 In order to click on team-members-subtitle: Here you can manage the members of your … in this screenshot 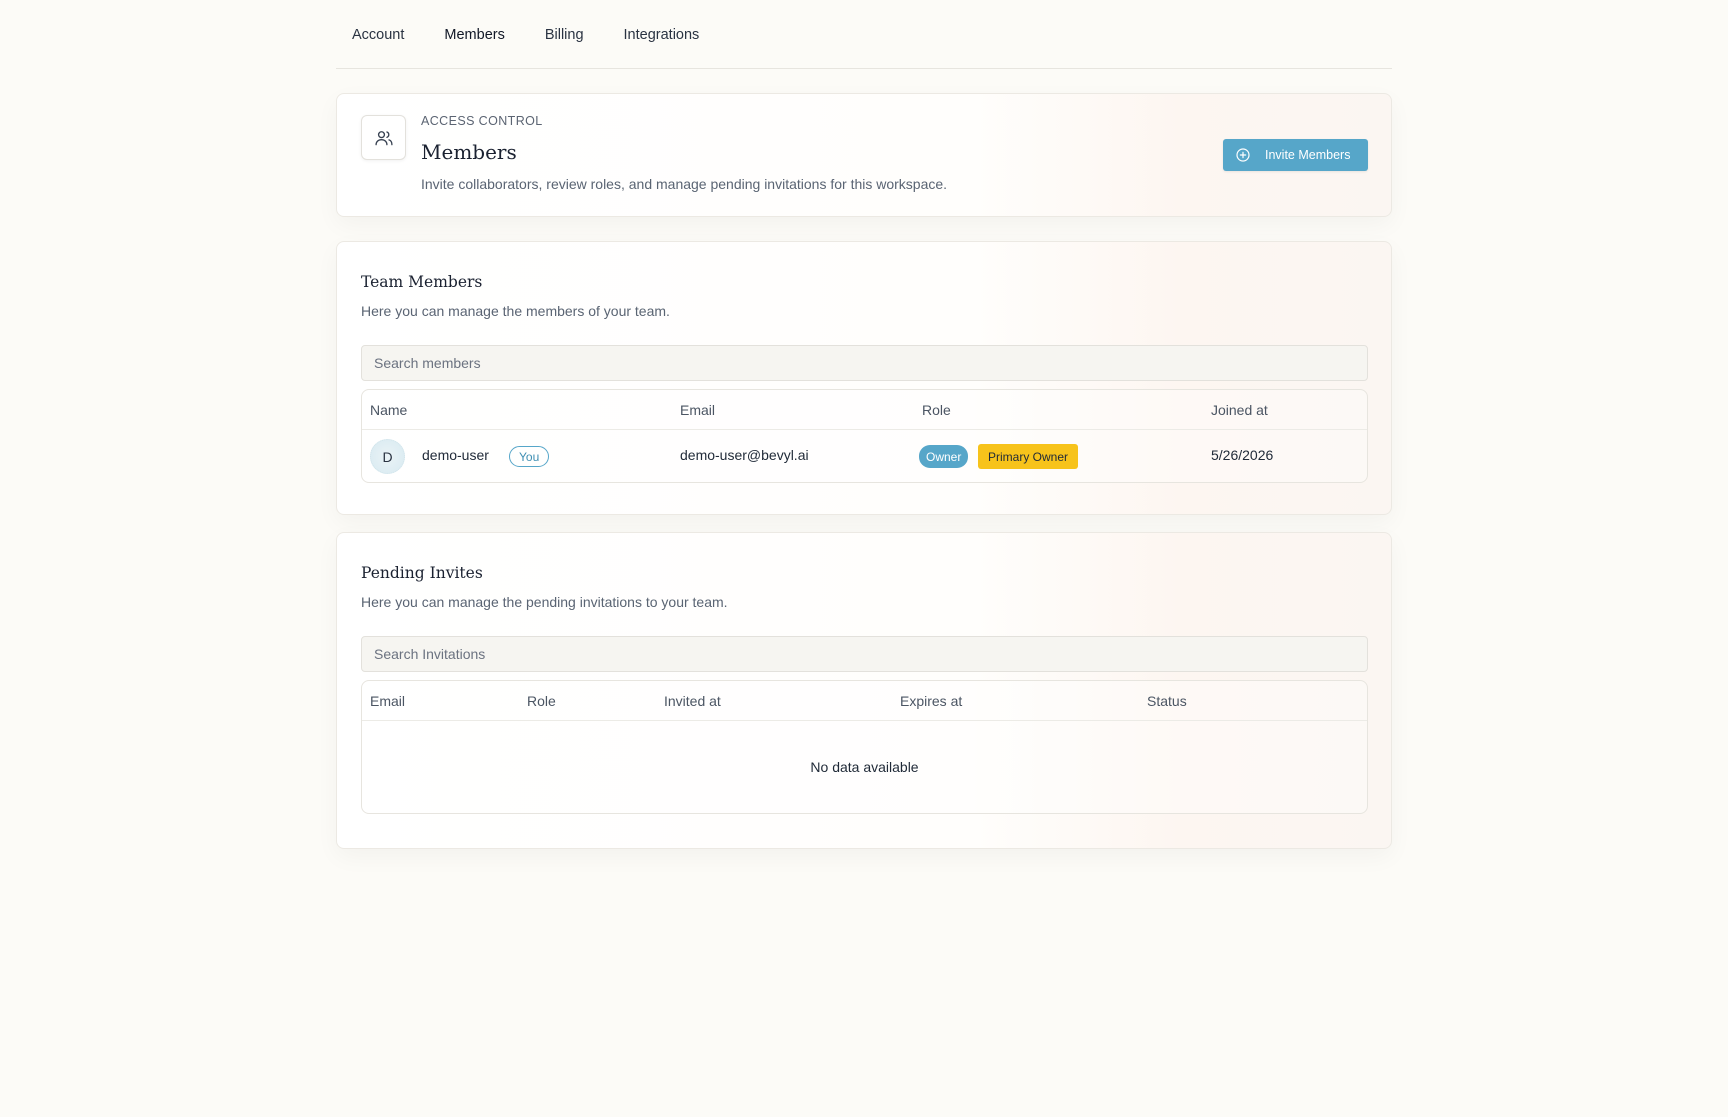, I will do `click(515, 311)`.